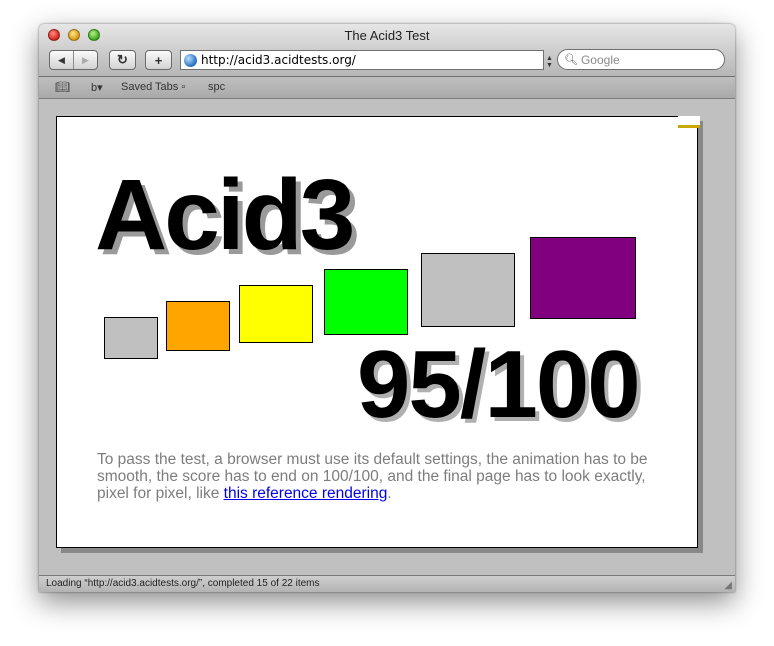 The width and height of the screenshot is (774, 646). What do you see at coordinates (153, 87) in the screenshot?
I see `bookmark-item-saved-tabs: Saved Tabs ▫` at bounding box center [153, 87].